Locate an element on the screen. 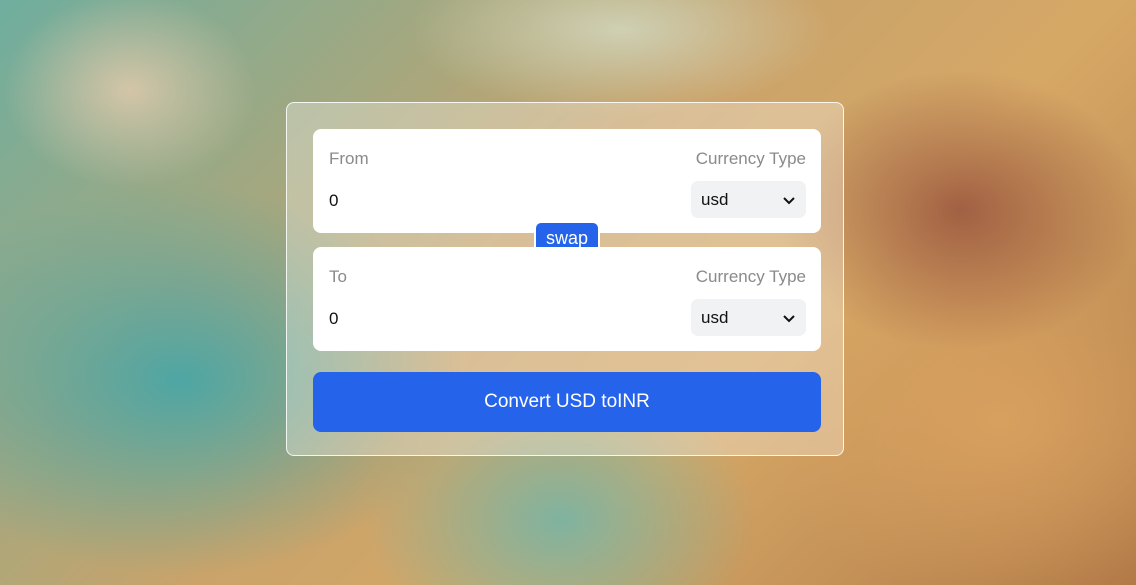 This screenshot has height=585, width=1136. from-currency-type-label: Currency Type is located at coordinates (750, 158).